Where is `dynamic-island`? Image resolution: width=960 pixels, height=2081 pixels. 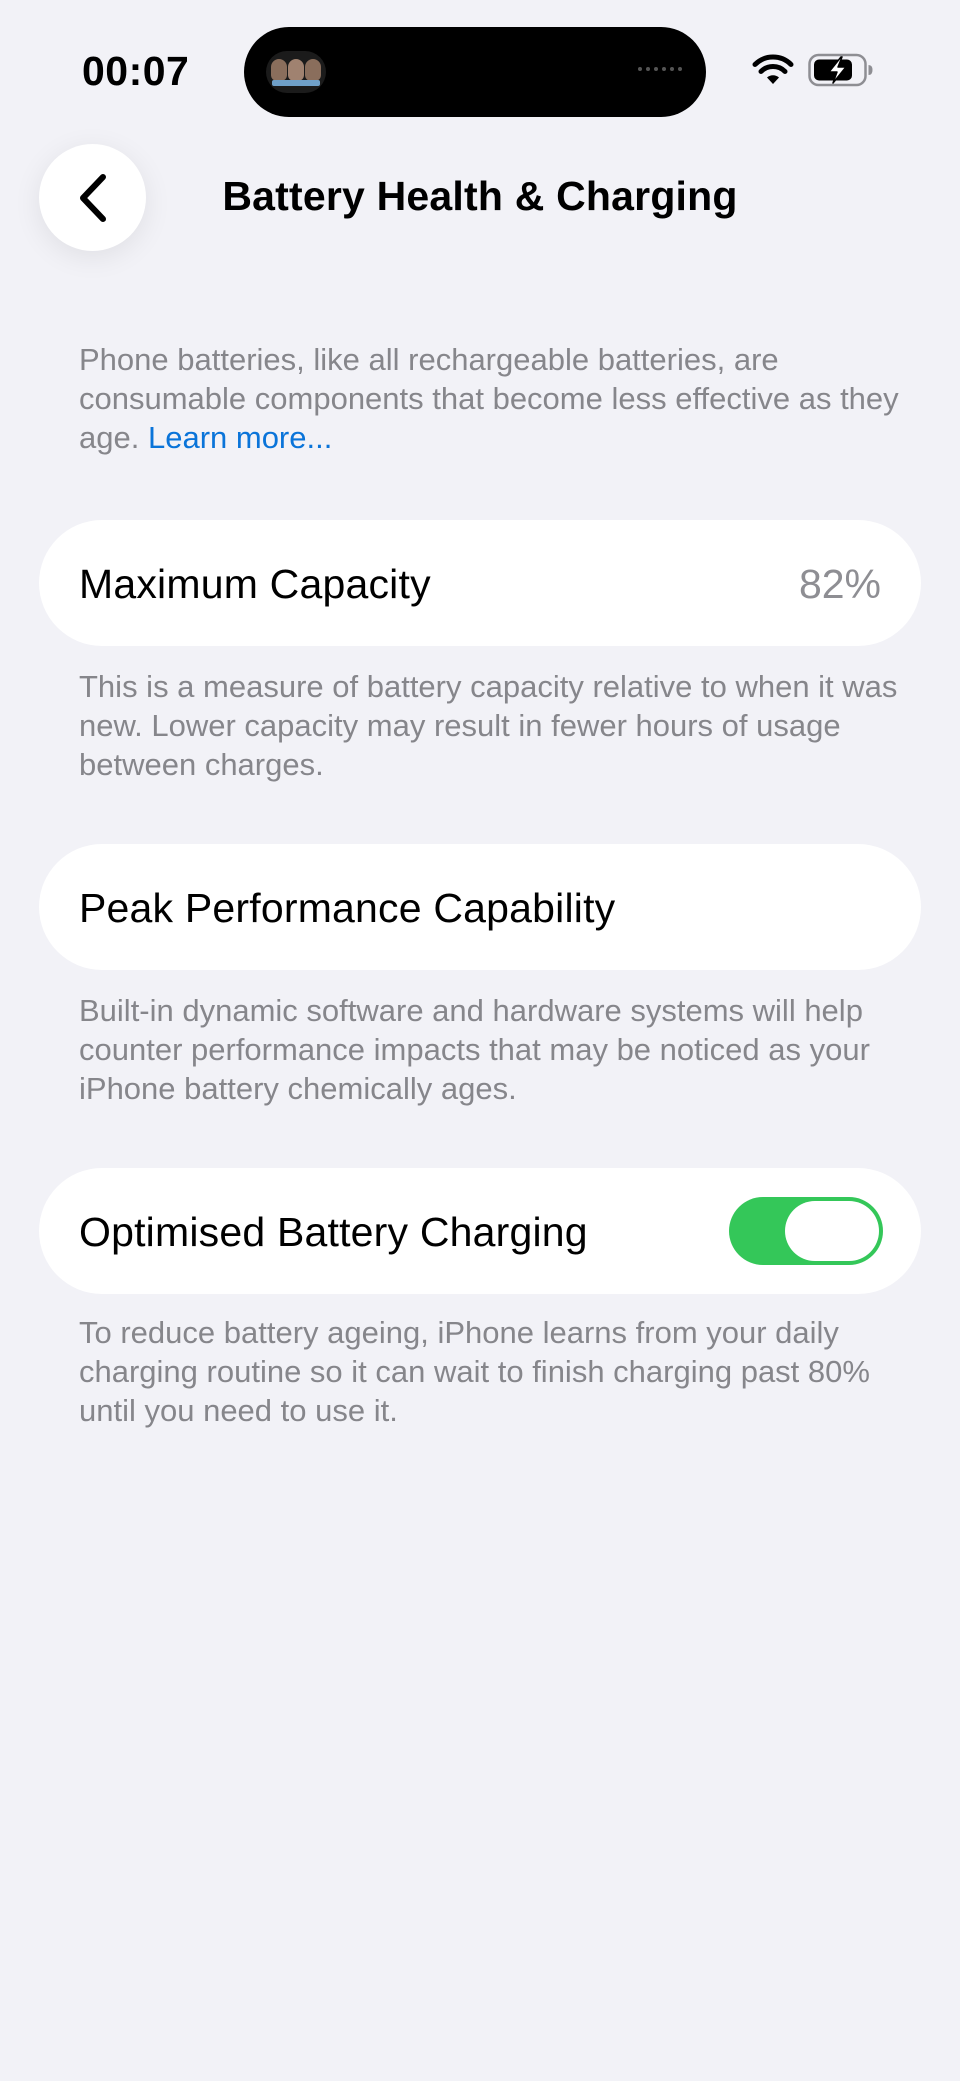
dynamic-island is located at coordinates (475, 72).